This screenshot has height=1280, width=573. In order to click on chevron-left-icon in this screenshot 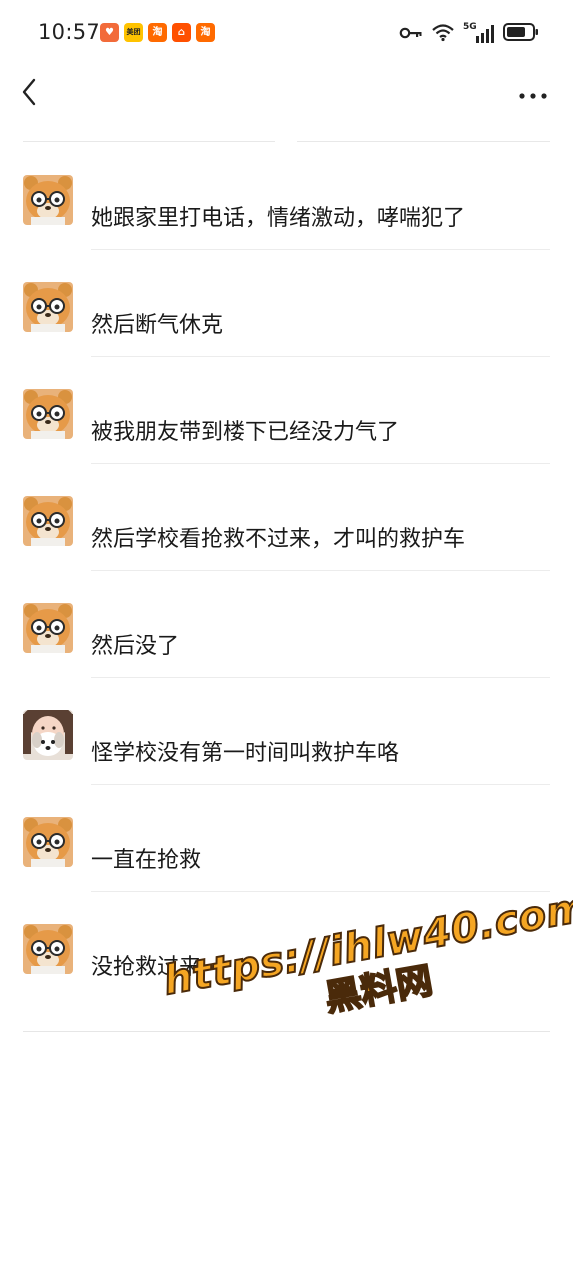, I will do `click(29, 94)`.